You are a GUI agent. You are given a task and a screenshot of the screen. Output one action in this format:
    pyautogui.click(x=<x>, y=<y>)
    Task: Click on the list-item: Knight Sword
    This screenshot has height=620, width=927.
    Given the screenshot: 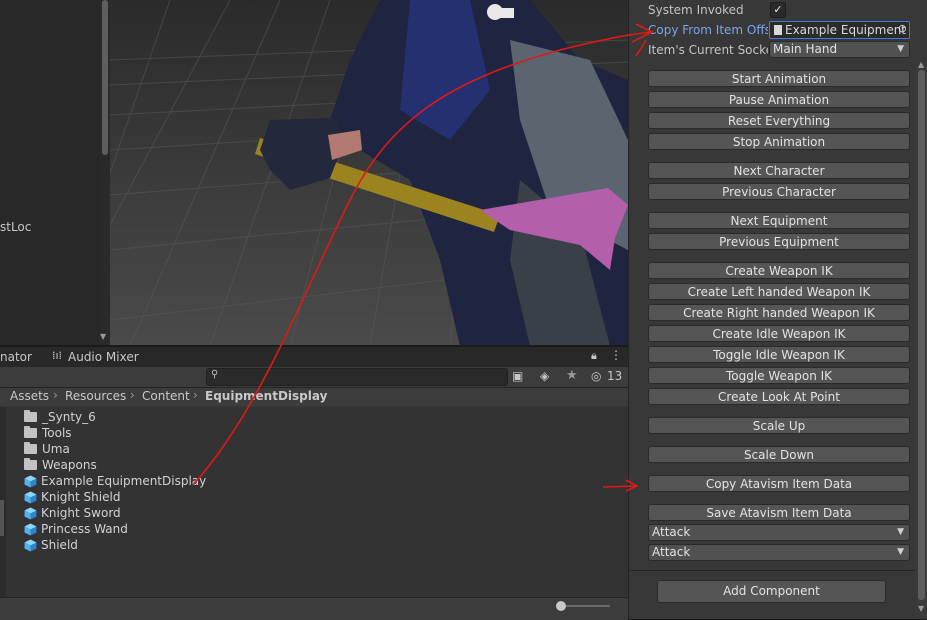 What is the action you would take?
    pyautogui.click(x=72, y=513)
    